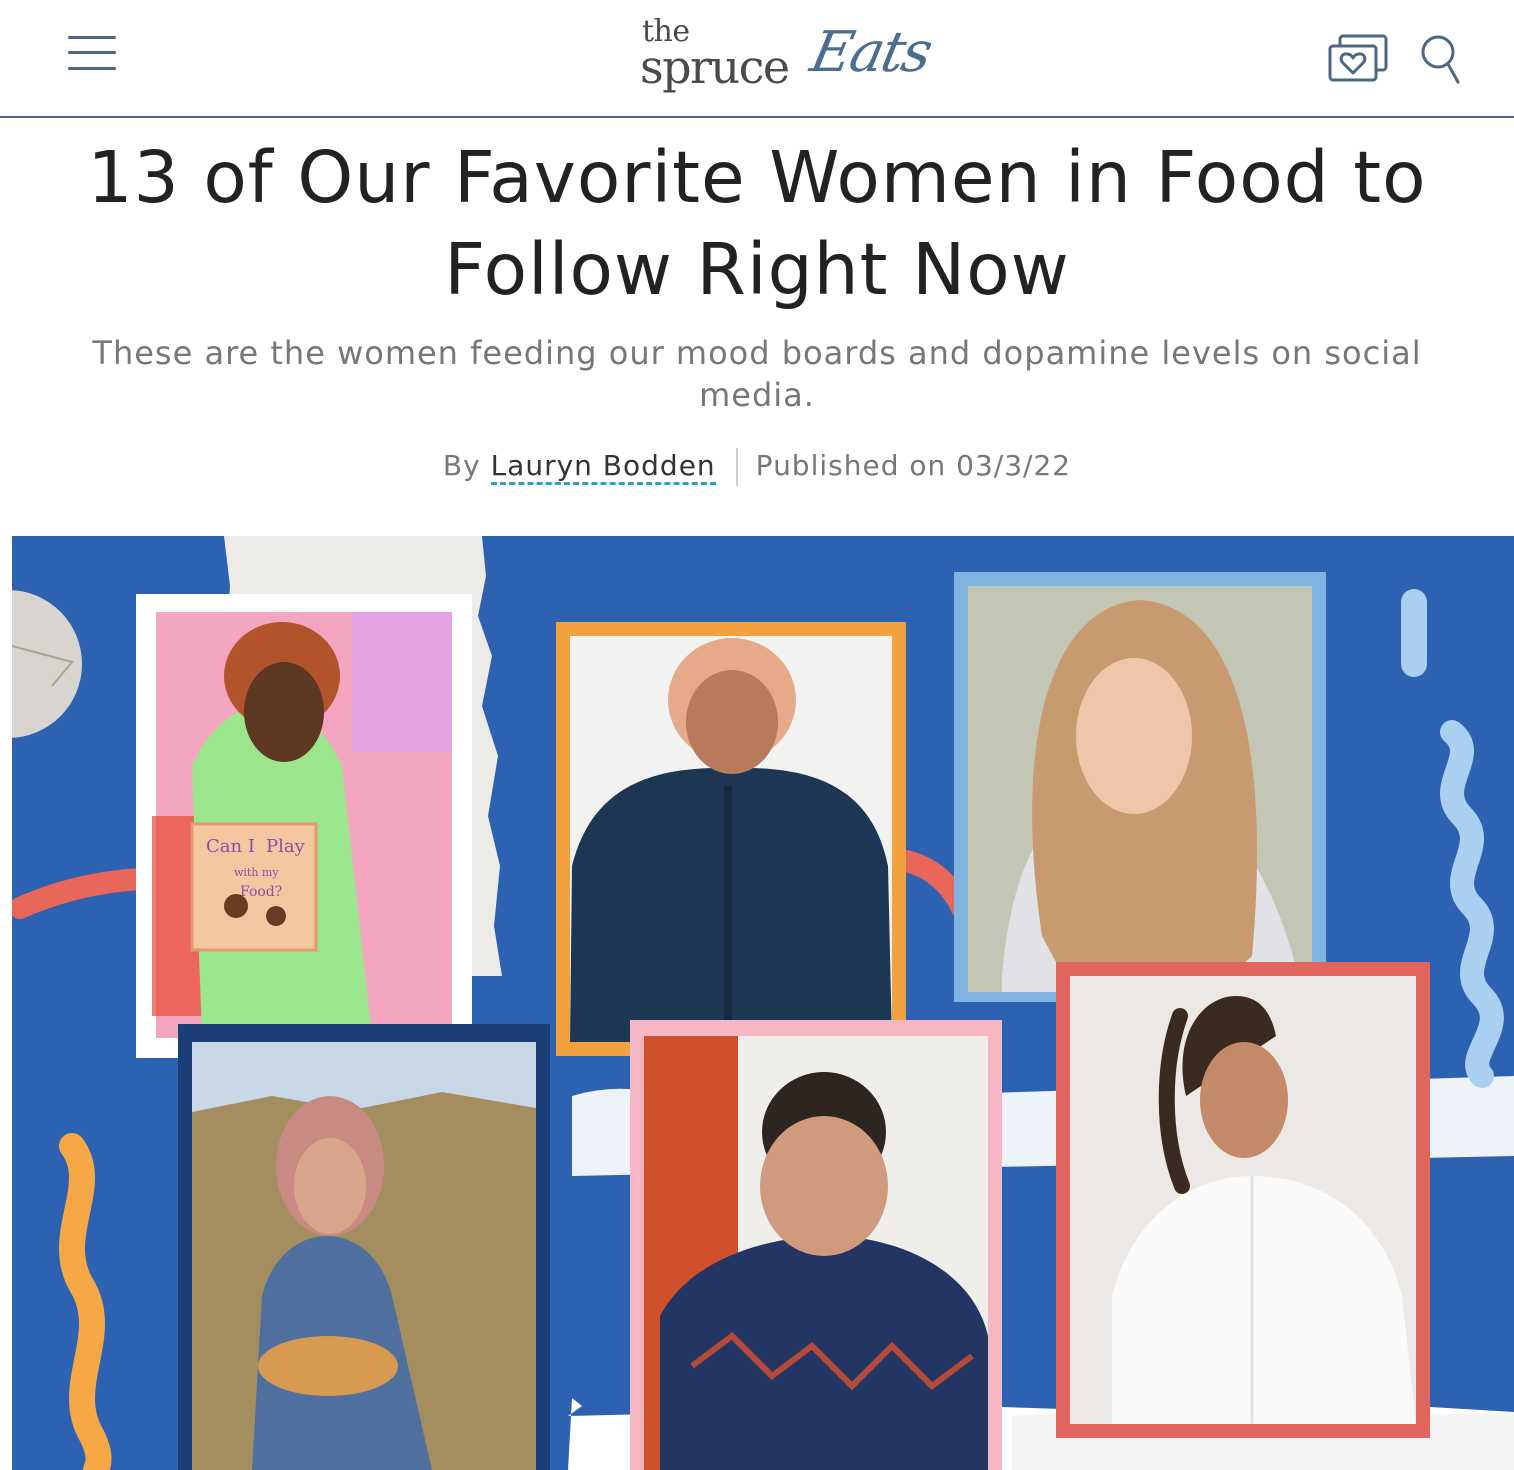 The width and height of the screenshot is (1514, 1470). I want to click on byline-by: By, so click(461, 465).